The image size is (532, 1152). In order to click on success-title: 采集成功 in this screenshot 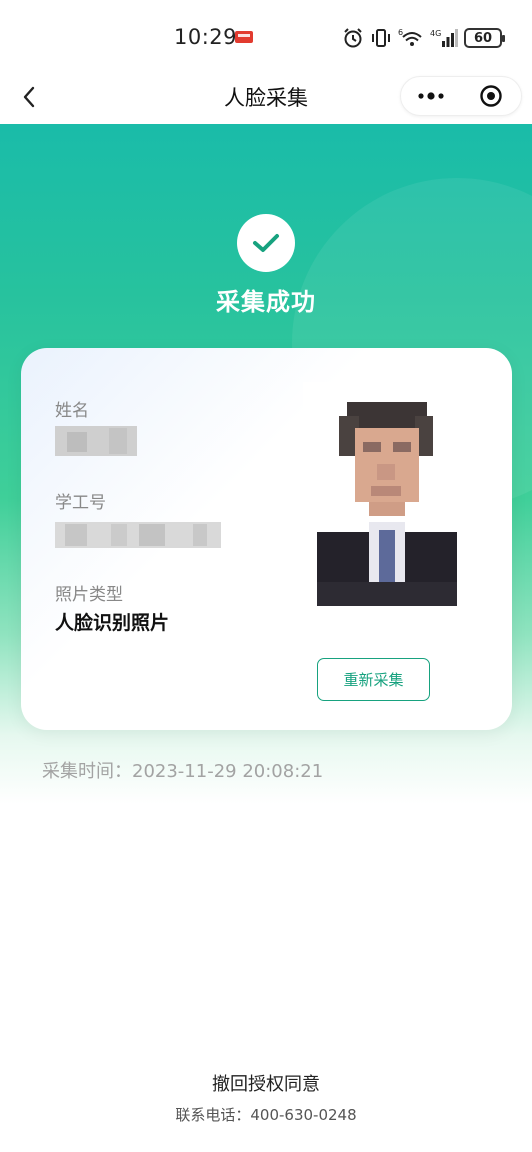, I will do `click(266, 302)`.